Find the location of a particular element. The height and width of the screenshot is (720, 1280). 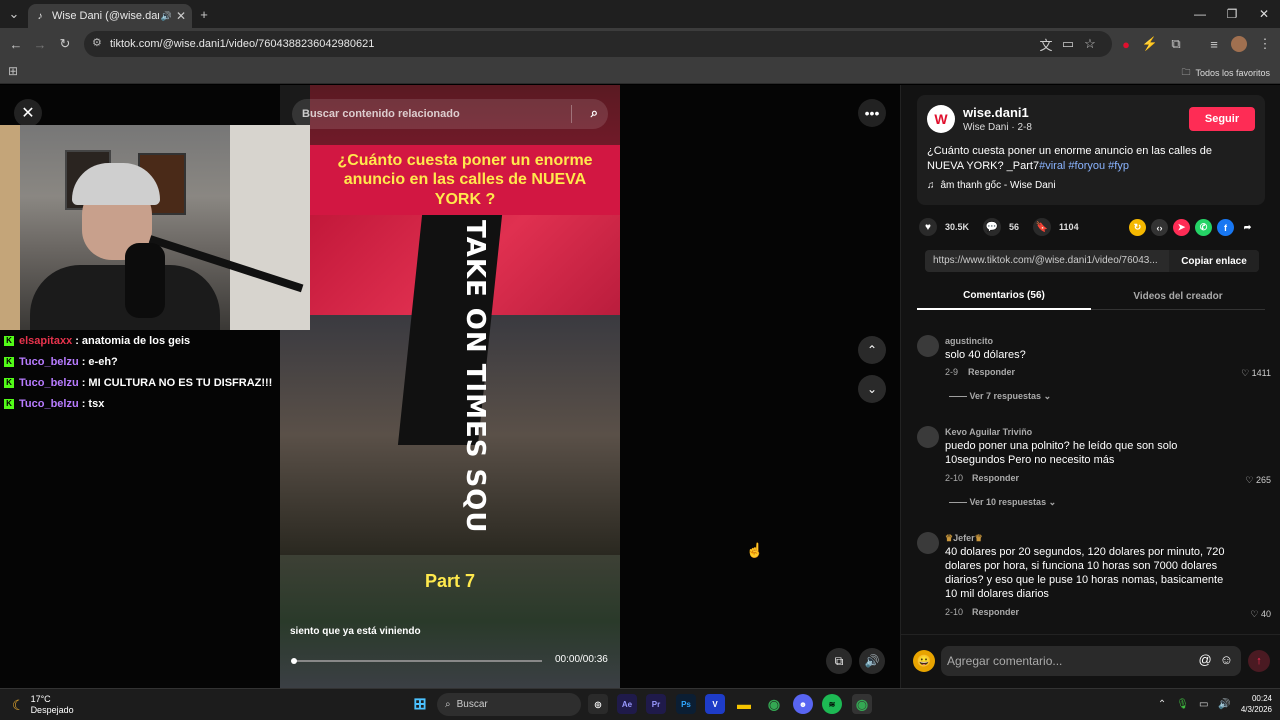

video-progress-handle is located at coordinates (294, 661).